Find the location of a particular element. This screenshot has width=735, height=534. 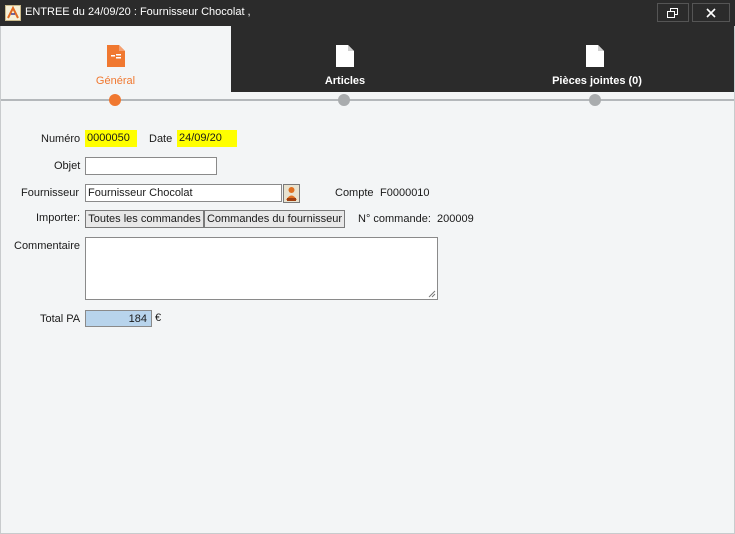

fournisseur-input: Fournisseur Chocolat is located at coordinates (183, 193).